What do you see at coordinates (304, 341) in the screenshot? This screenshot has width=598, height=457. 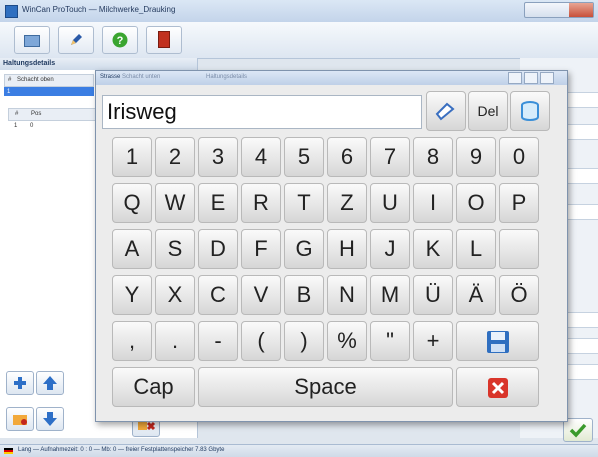 I see `key-close-paren: )` at bounding box center [304, 341].